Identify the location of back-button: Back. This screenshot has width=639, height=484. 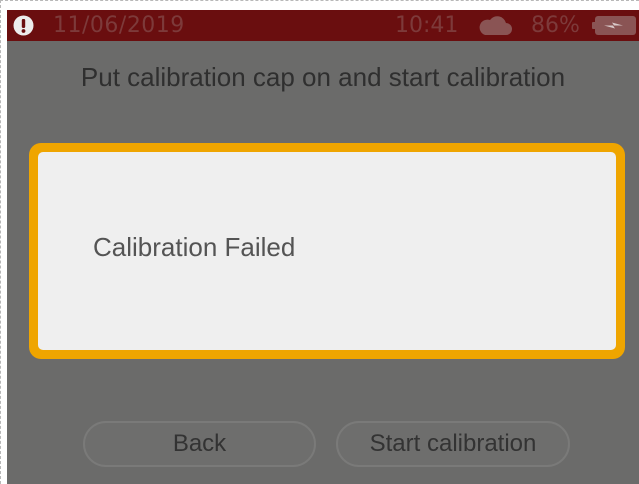
(199, 444).